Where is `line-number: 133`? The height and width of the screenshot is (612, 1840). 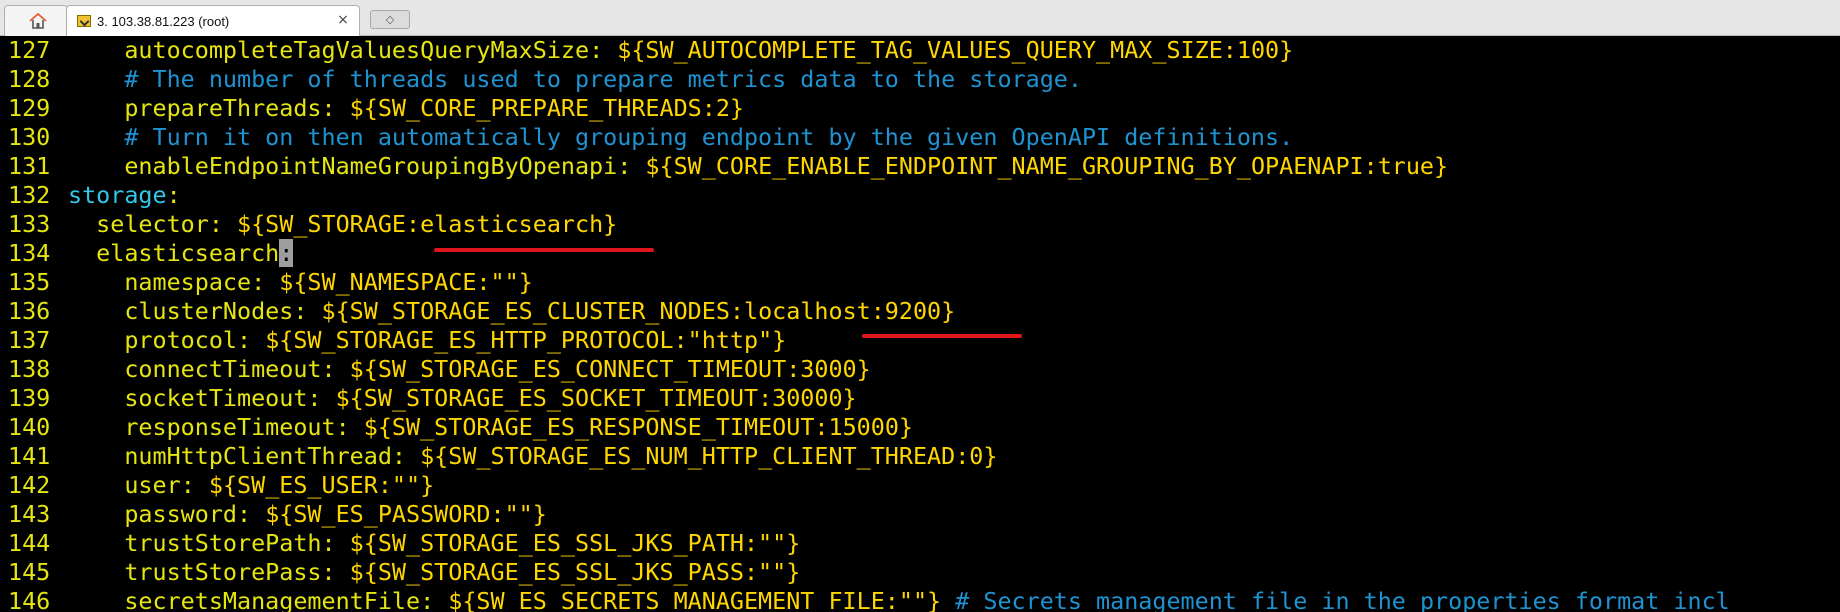
line-number: 133 is located at coordinates (29, 224).